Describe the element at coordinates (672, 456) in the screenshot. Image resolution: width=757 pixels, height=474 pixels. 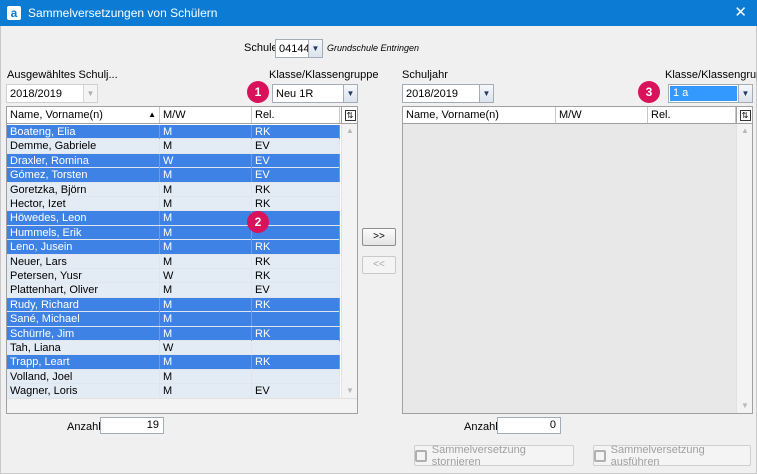
I see `execute-bulk-transfer-button: Sammelversetzung ausführen` at that location.